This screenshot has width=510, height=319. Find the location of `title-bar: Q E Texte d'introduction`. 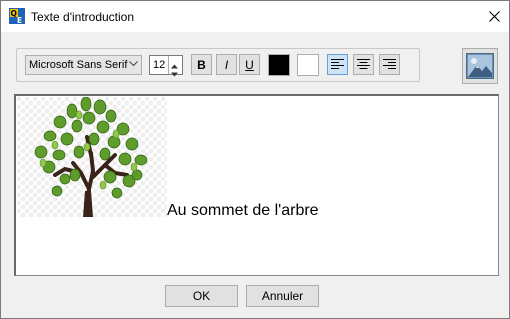

title-bar: Q E Texte d'introduction is located at coordinates (255, 16).